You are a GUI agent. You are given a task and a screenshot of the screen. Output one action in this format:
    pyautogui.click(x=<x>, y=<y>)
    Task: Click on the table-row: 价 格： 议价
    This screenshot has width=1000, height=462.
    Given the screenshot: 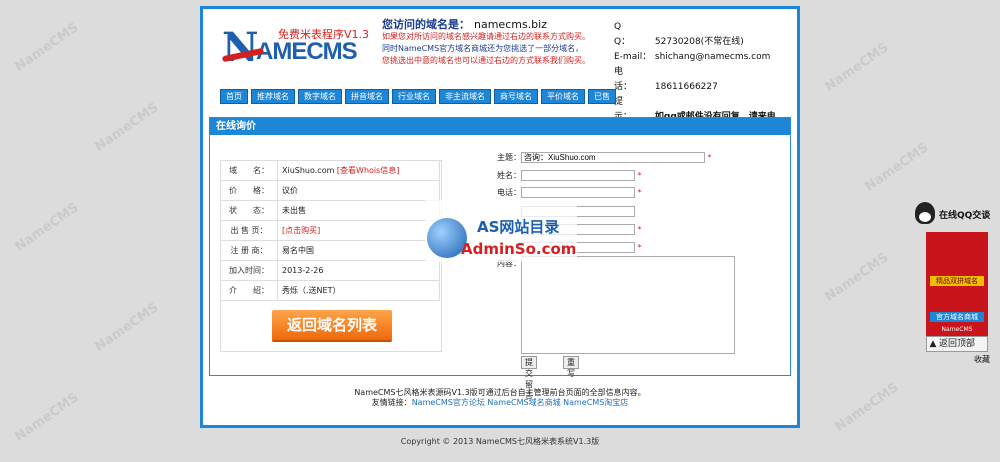 What is the action you would take?
    pyautogui.click(x=330, y=190)
    